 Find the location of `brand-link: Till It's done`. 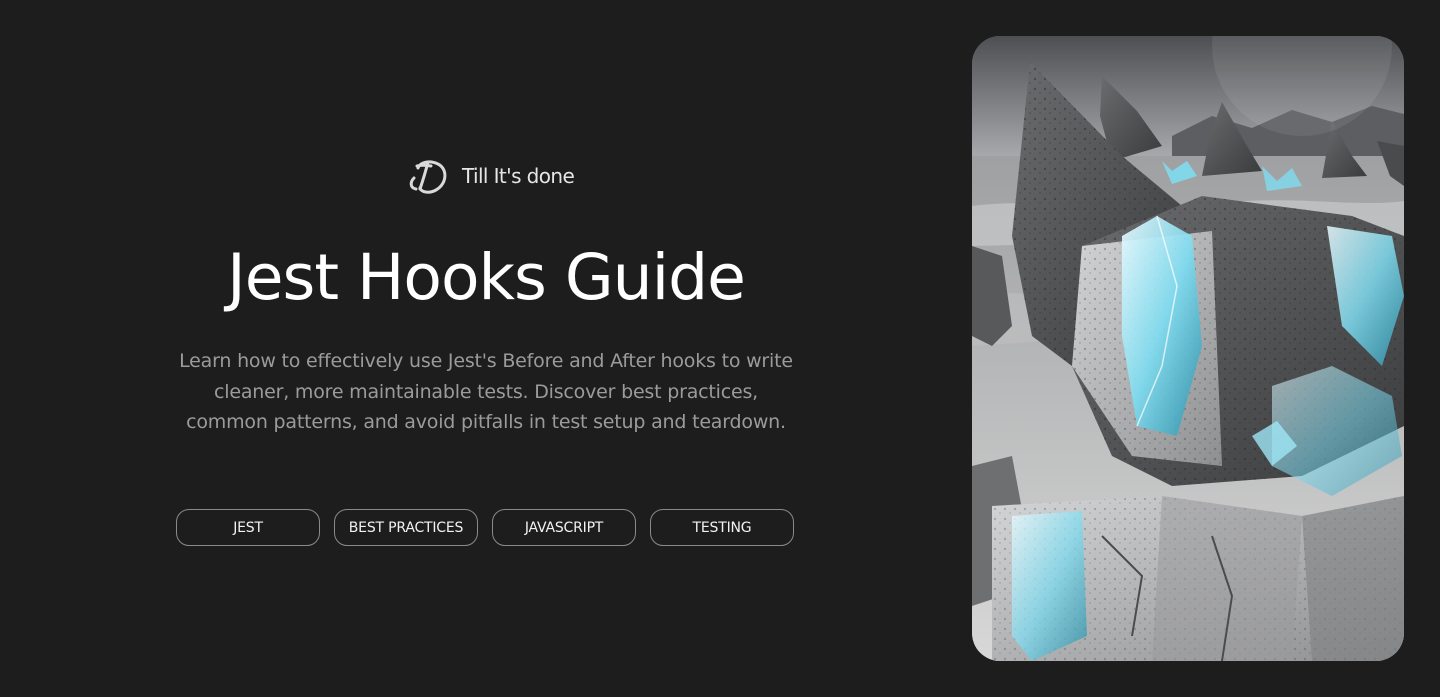

brand-link: Till It's done is located at coordinates (489, 176).